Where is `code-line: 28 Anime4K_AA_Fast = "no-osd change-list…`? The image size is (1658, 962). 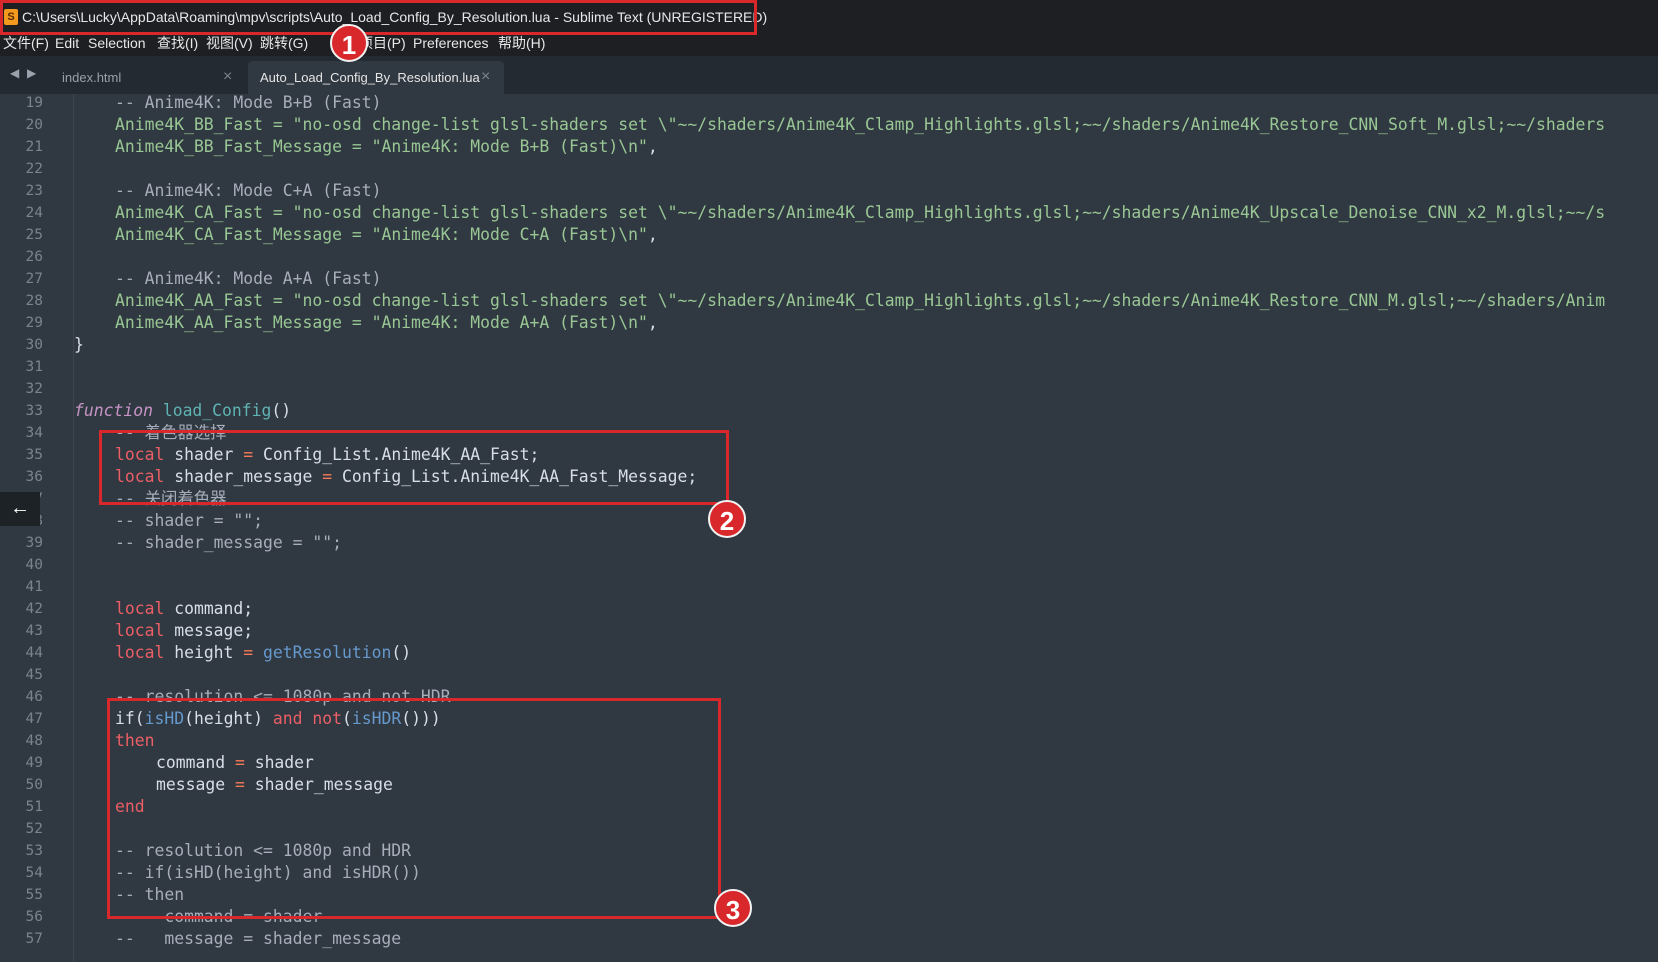 code-line: 28 Anime4K_AA_Fast = "no-osd change-list… is located at coordinates (829, 301).